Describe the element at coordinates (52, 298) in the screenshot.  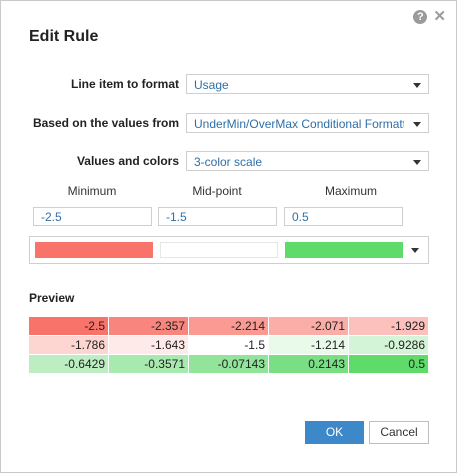
I see `preview-label: Preview` at that location.